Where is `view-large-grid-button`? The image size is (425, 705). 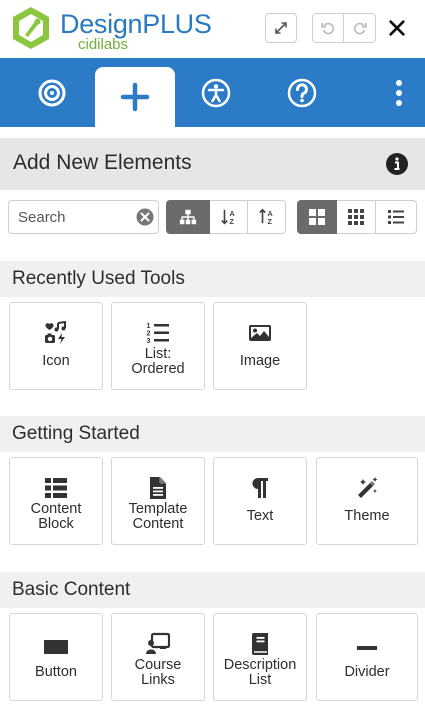 view-large-grid-button is located at coordinates (317, 217).